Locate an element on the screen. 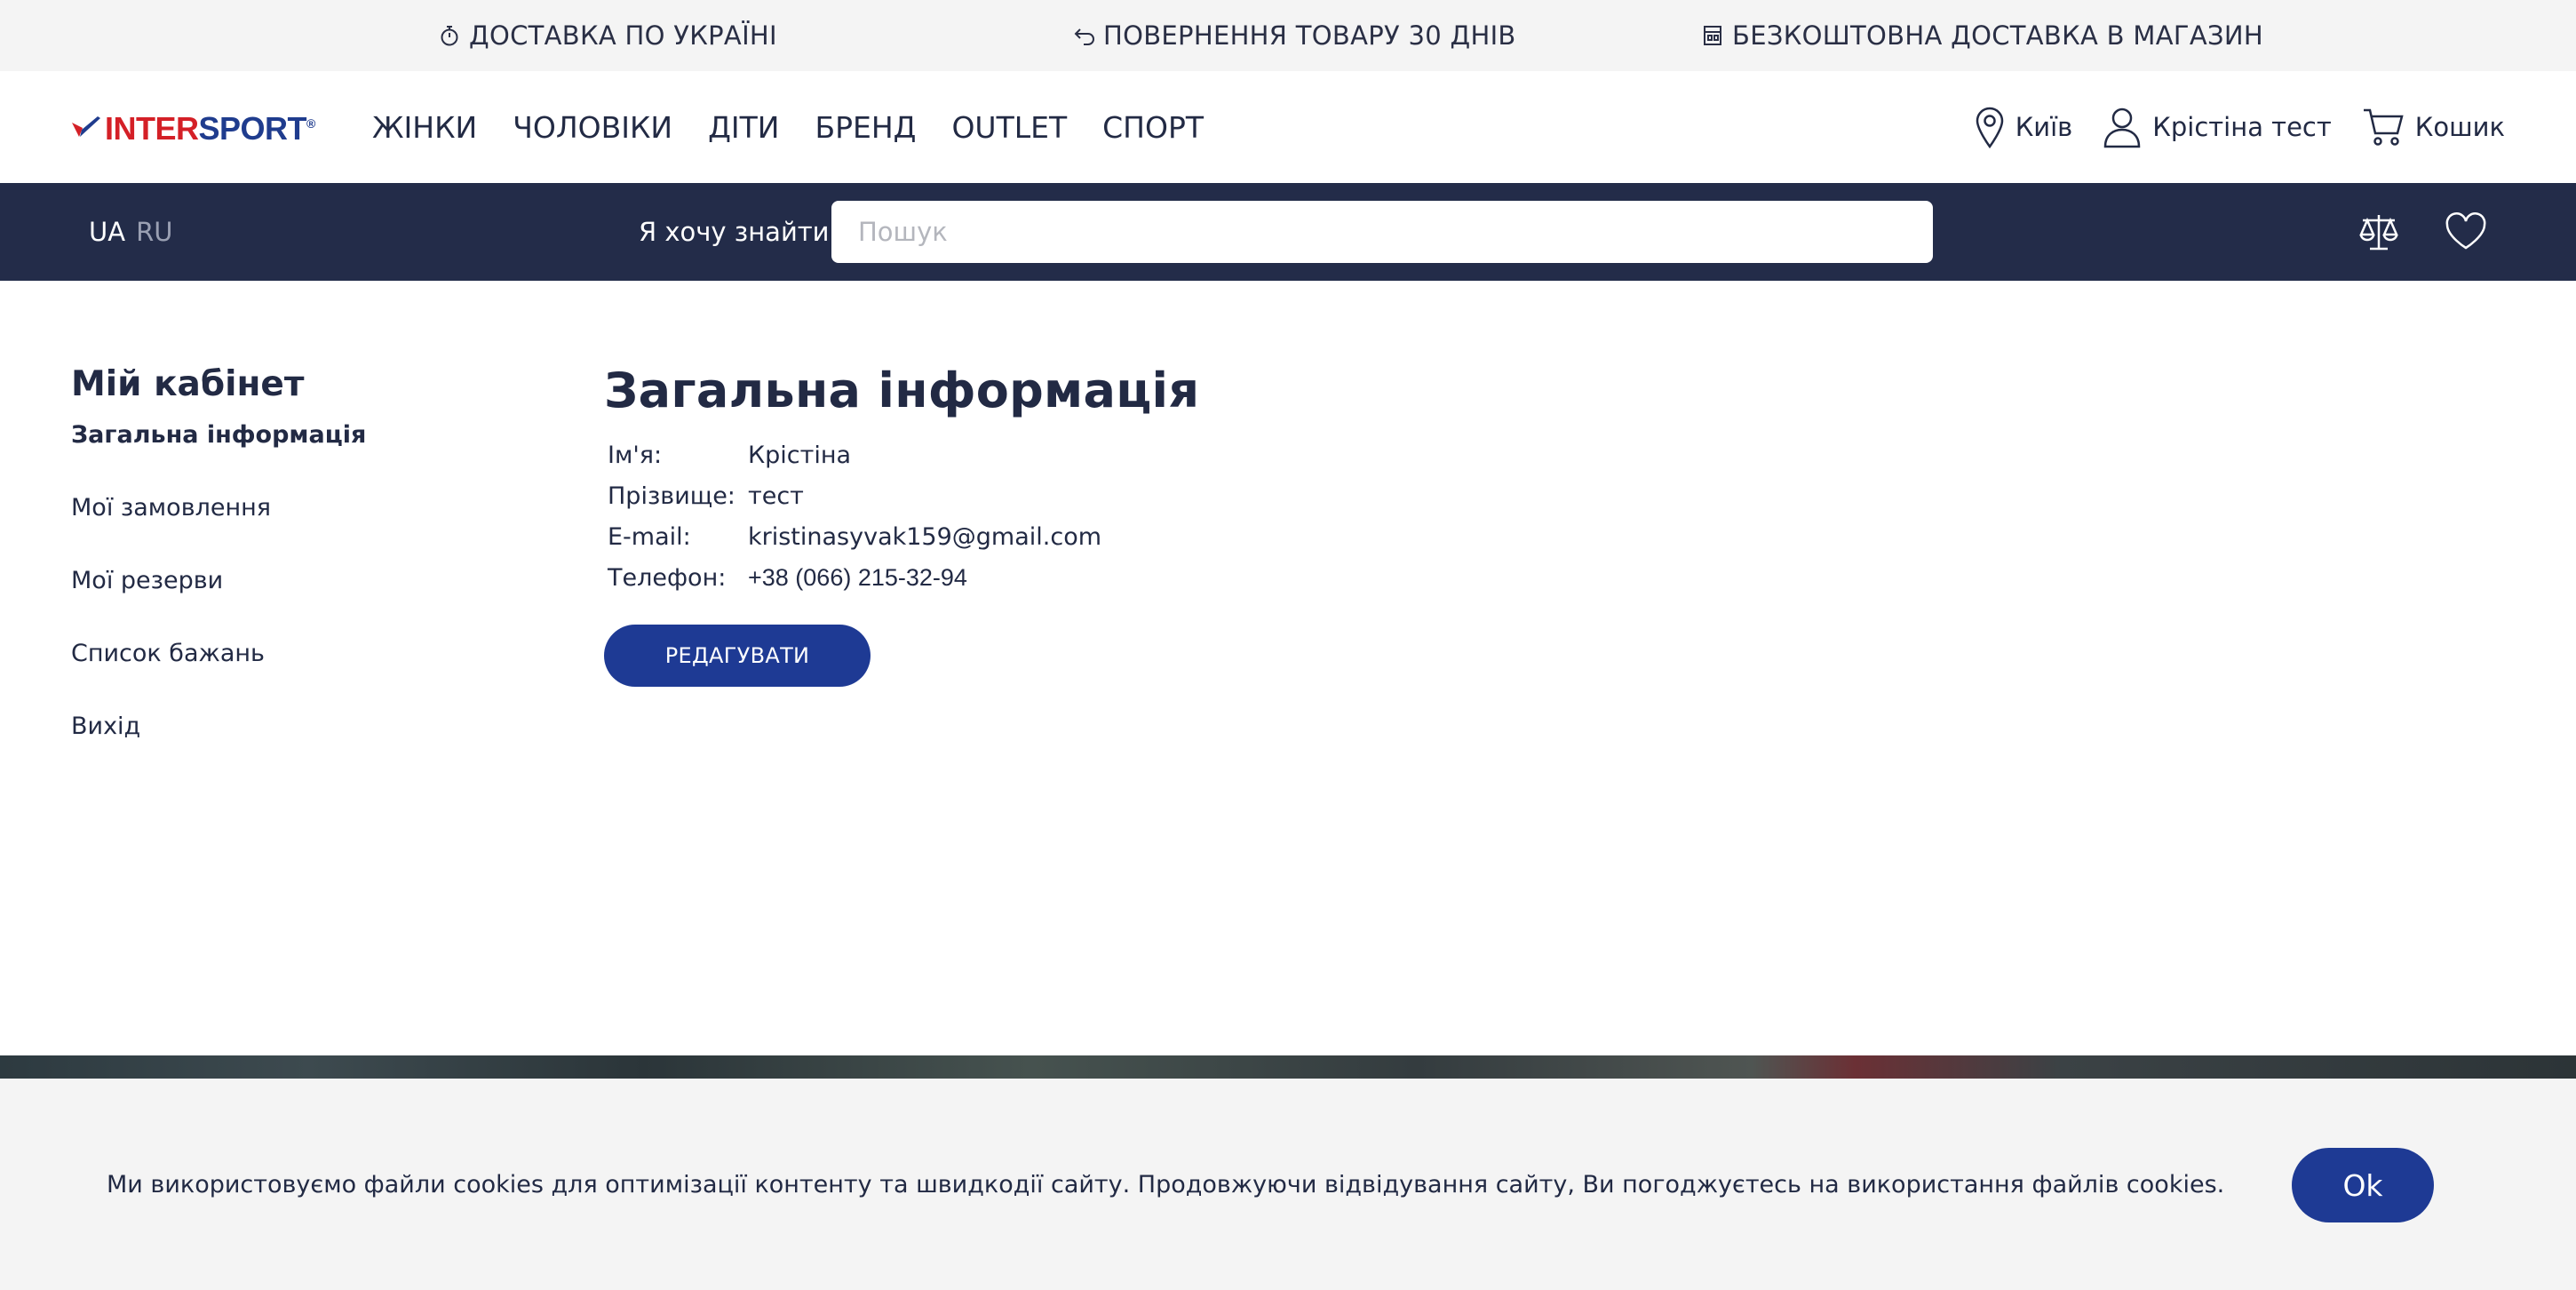 This screenshot has width=2576, height=1290. store-icon is located at coordinates (1713, 35).